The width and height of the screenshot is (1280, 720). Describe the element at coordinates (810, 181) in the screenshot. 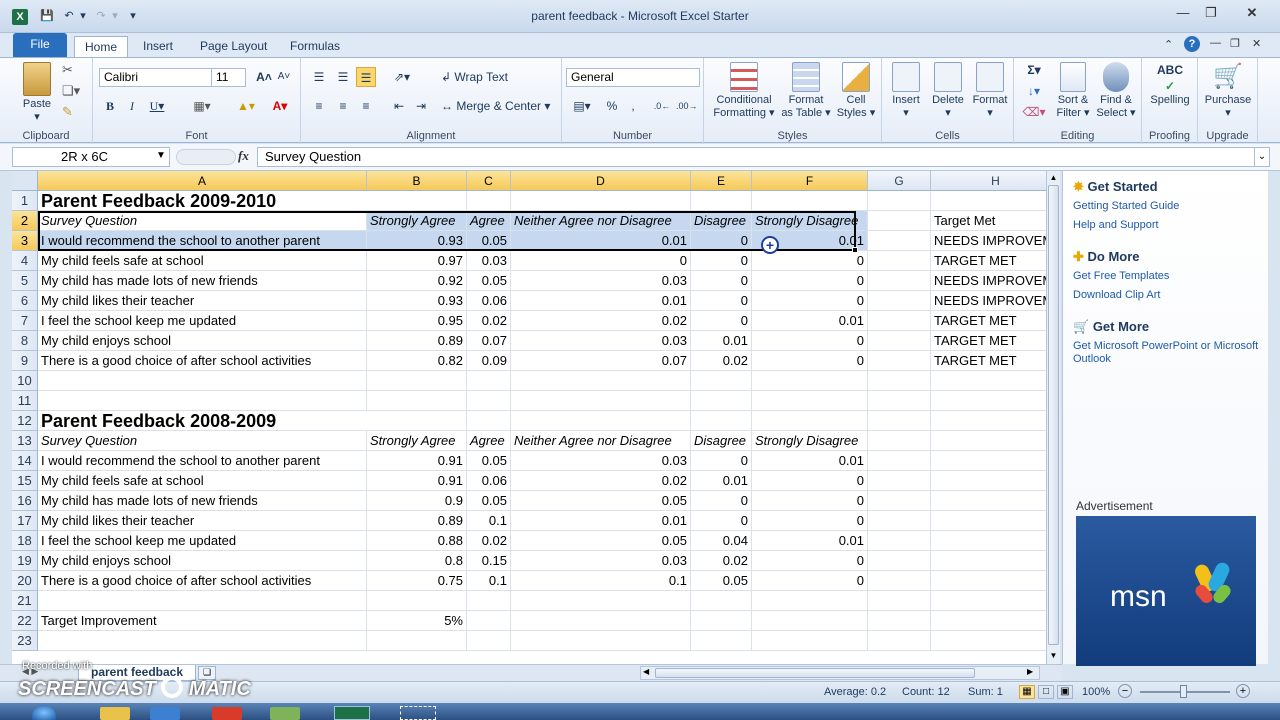

I see `column-header-f: F` at that location.